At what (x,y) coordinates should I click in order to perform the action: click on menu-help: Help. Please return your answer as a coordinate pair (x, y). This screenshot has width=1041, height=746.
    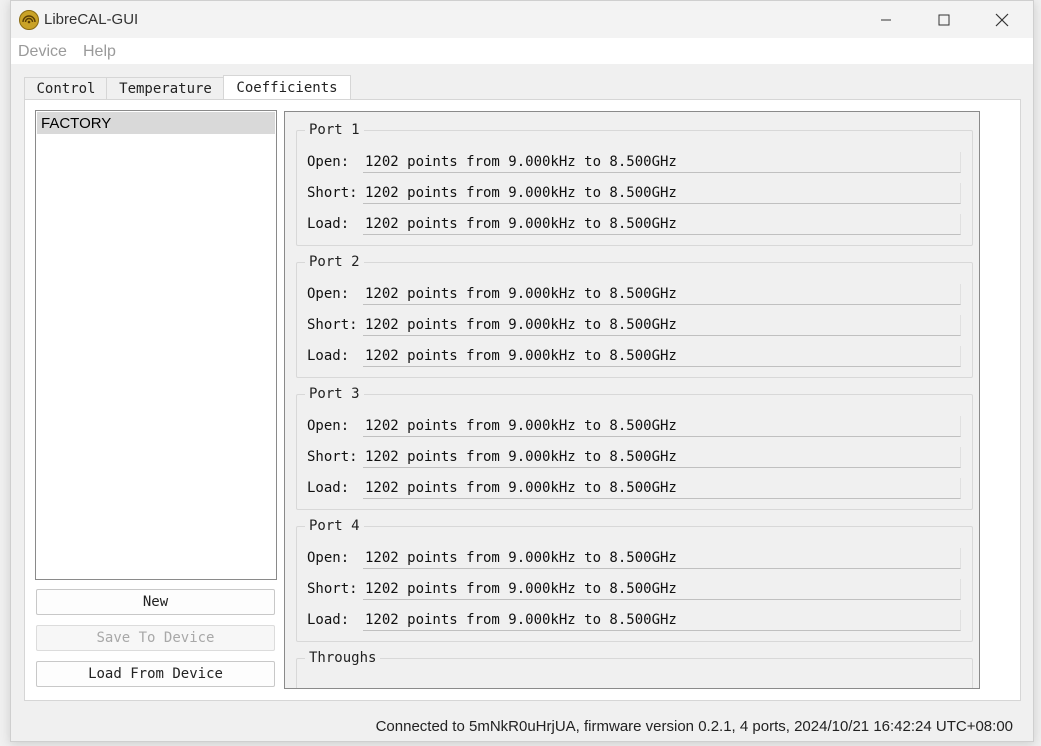
    Looking at the image, I should click on (99, 52).